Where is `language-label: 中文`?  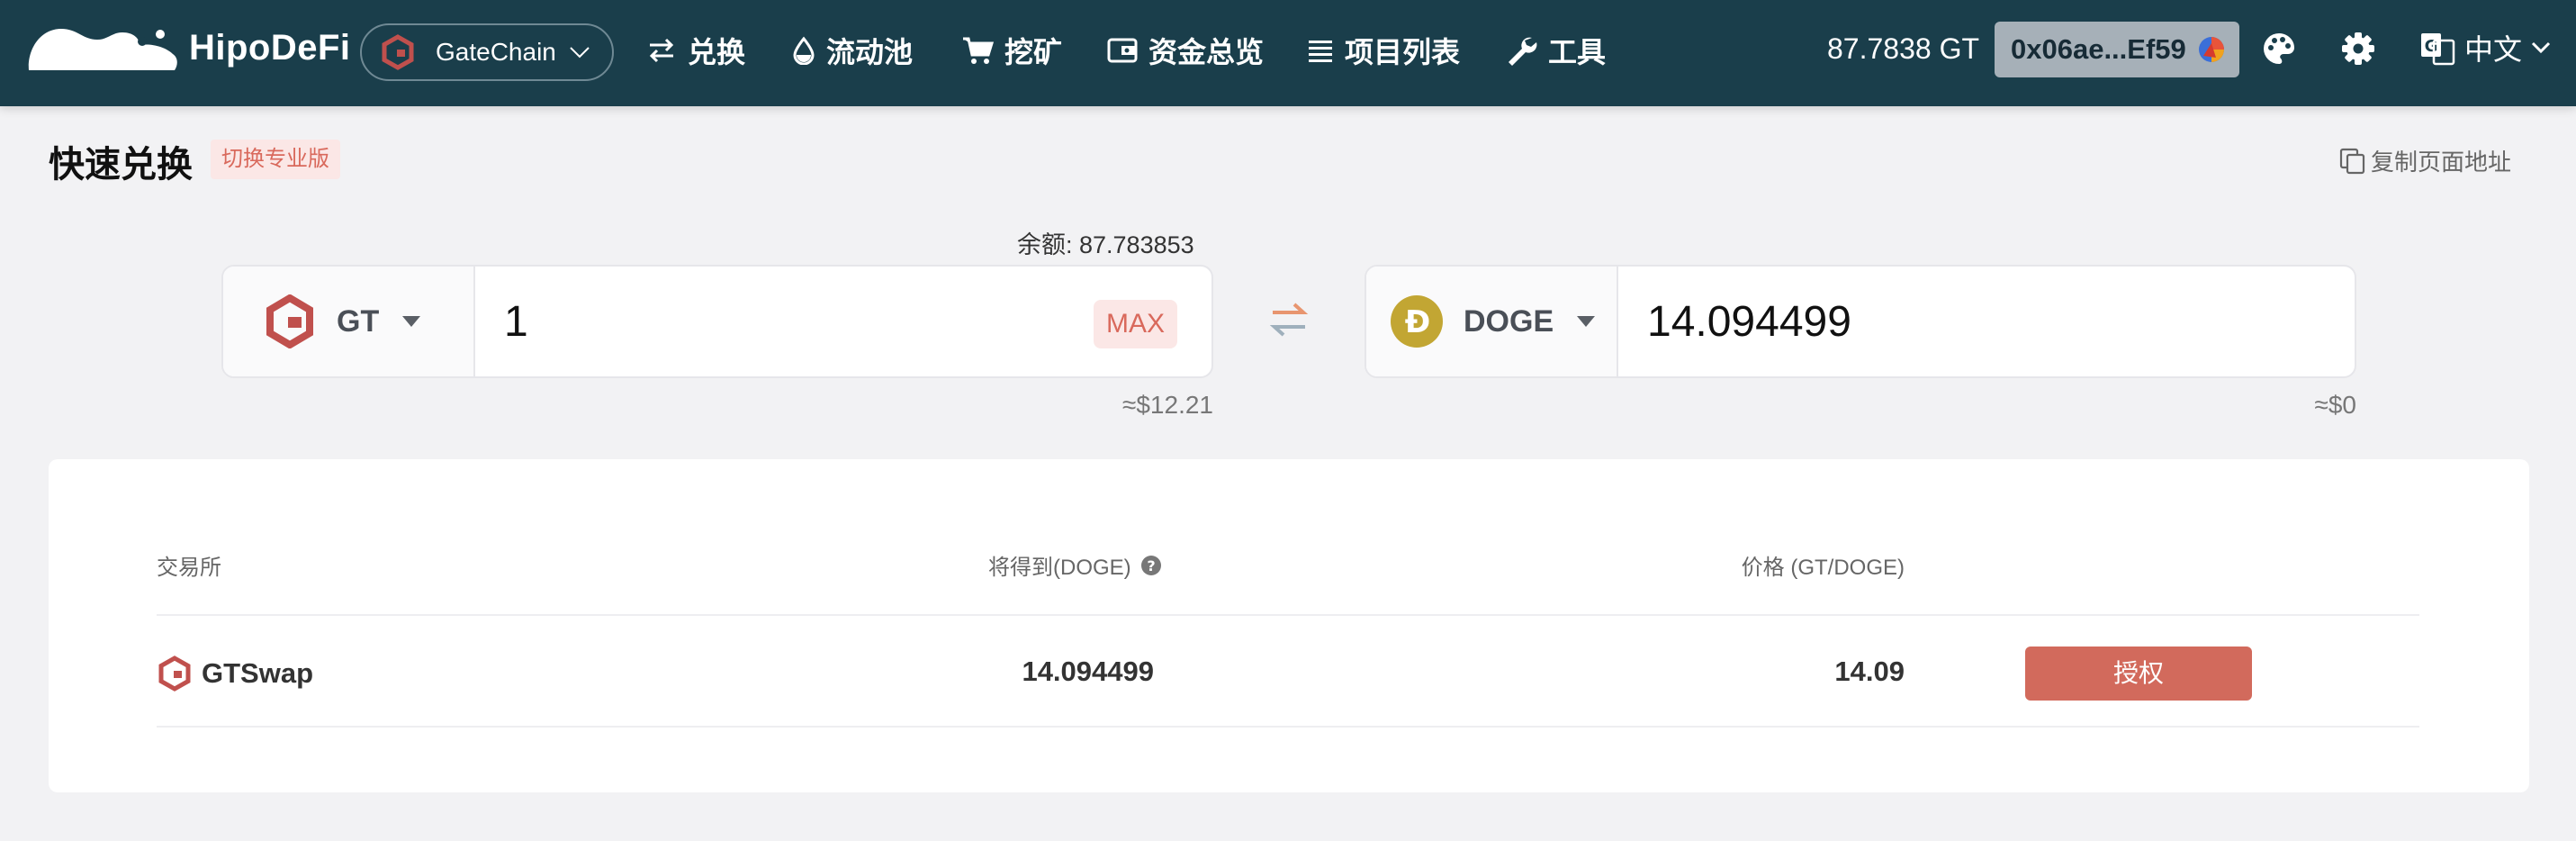
language-label: 中文 is located at coordinates (2493, 49).